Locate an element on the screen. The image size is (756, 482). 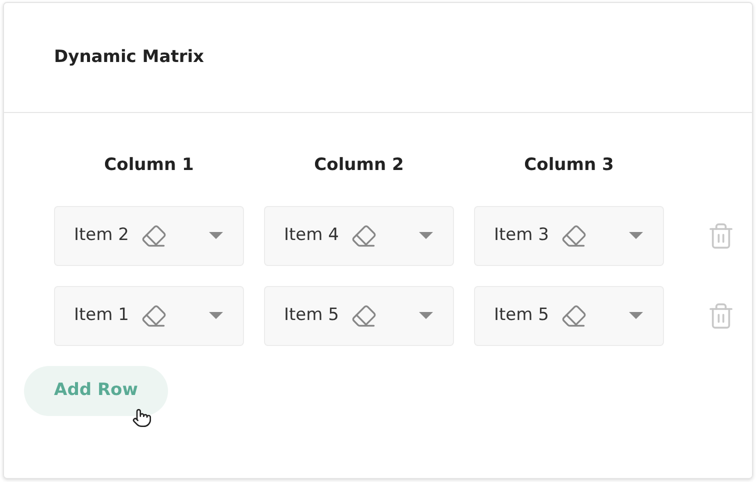
column-header: Column 3 is located at coordinates (569, 165).